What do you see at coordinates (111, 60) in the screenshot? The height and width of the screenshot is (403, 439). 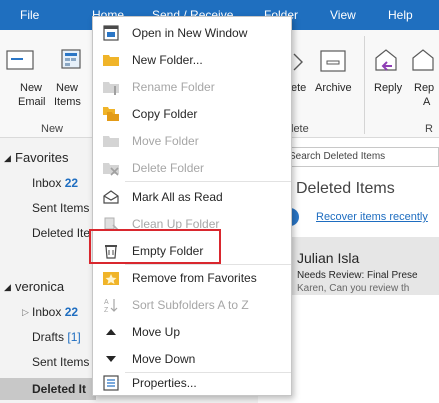 I see `new-folder-icon` at bounding box center [111, 60].